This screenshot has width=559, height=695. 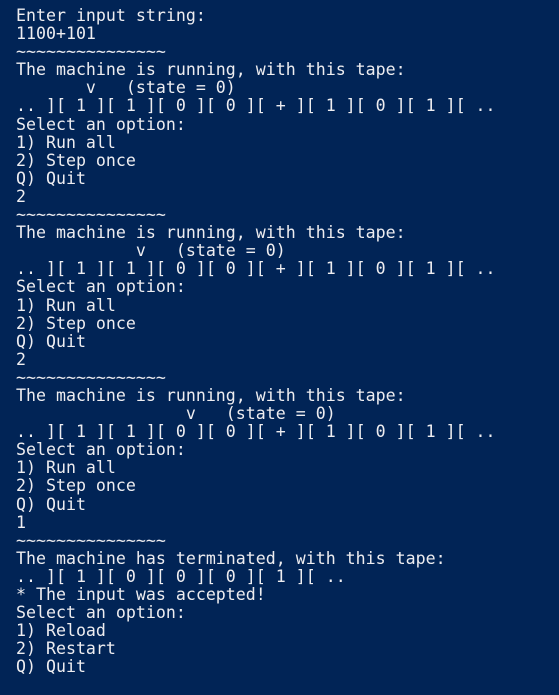 What do you see at coordinates (181, 576) in the screenshot?
I see `tape-display: .. ][ 1 ][ 0 ][ 0 ][ 0 ][ 1 ][ ..` at bounding box center [181, 576].